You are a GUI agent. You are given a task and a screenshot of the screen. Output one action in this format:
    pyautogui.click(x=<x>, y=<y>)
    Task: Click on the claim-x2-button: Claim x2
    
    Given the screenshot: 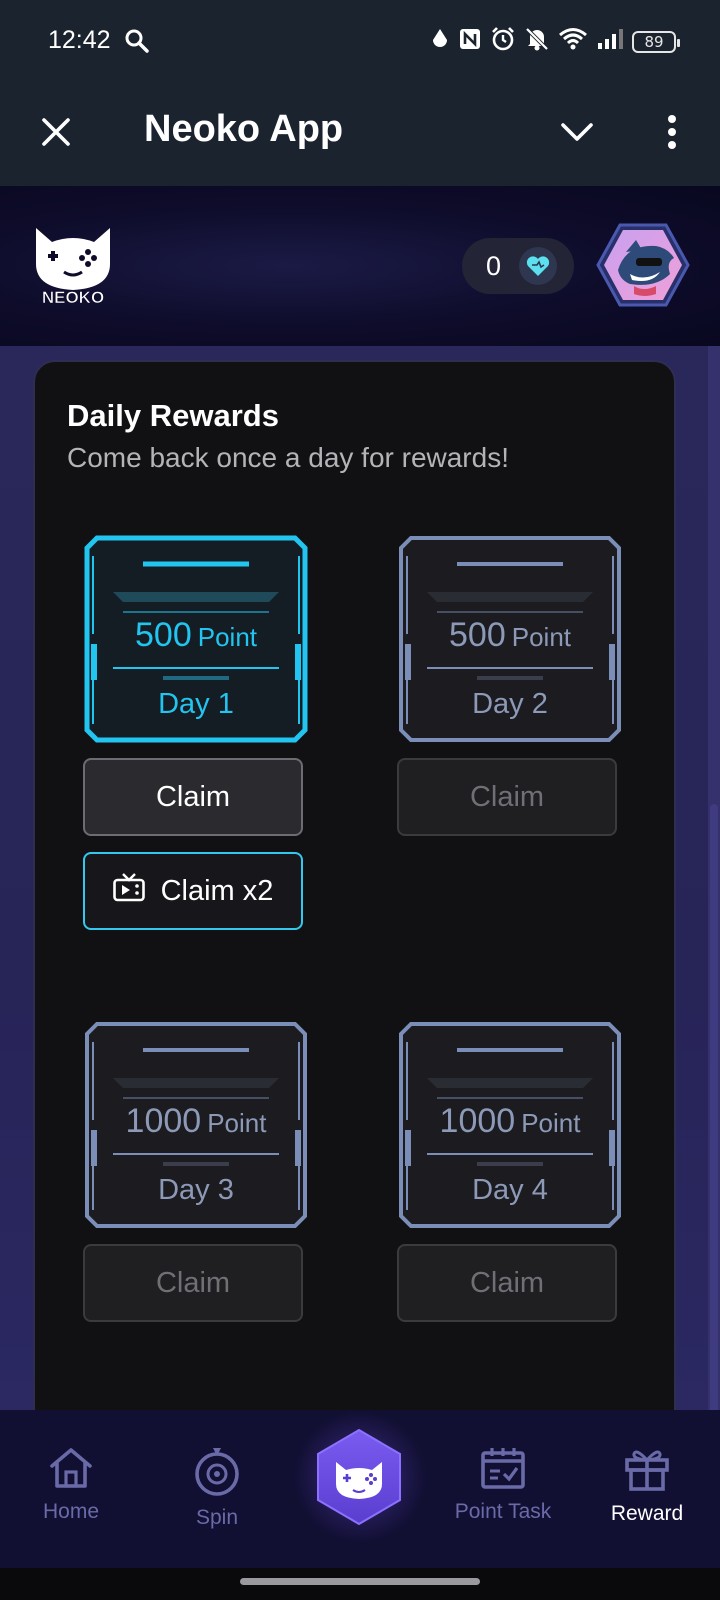 What is the action you would take?
    pyautogui.click(x=193, y=891)
    